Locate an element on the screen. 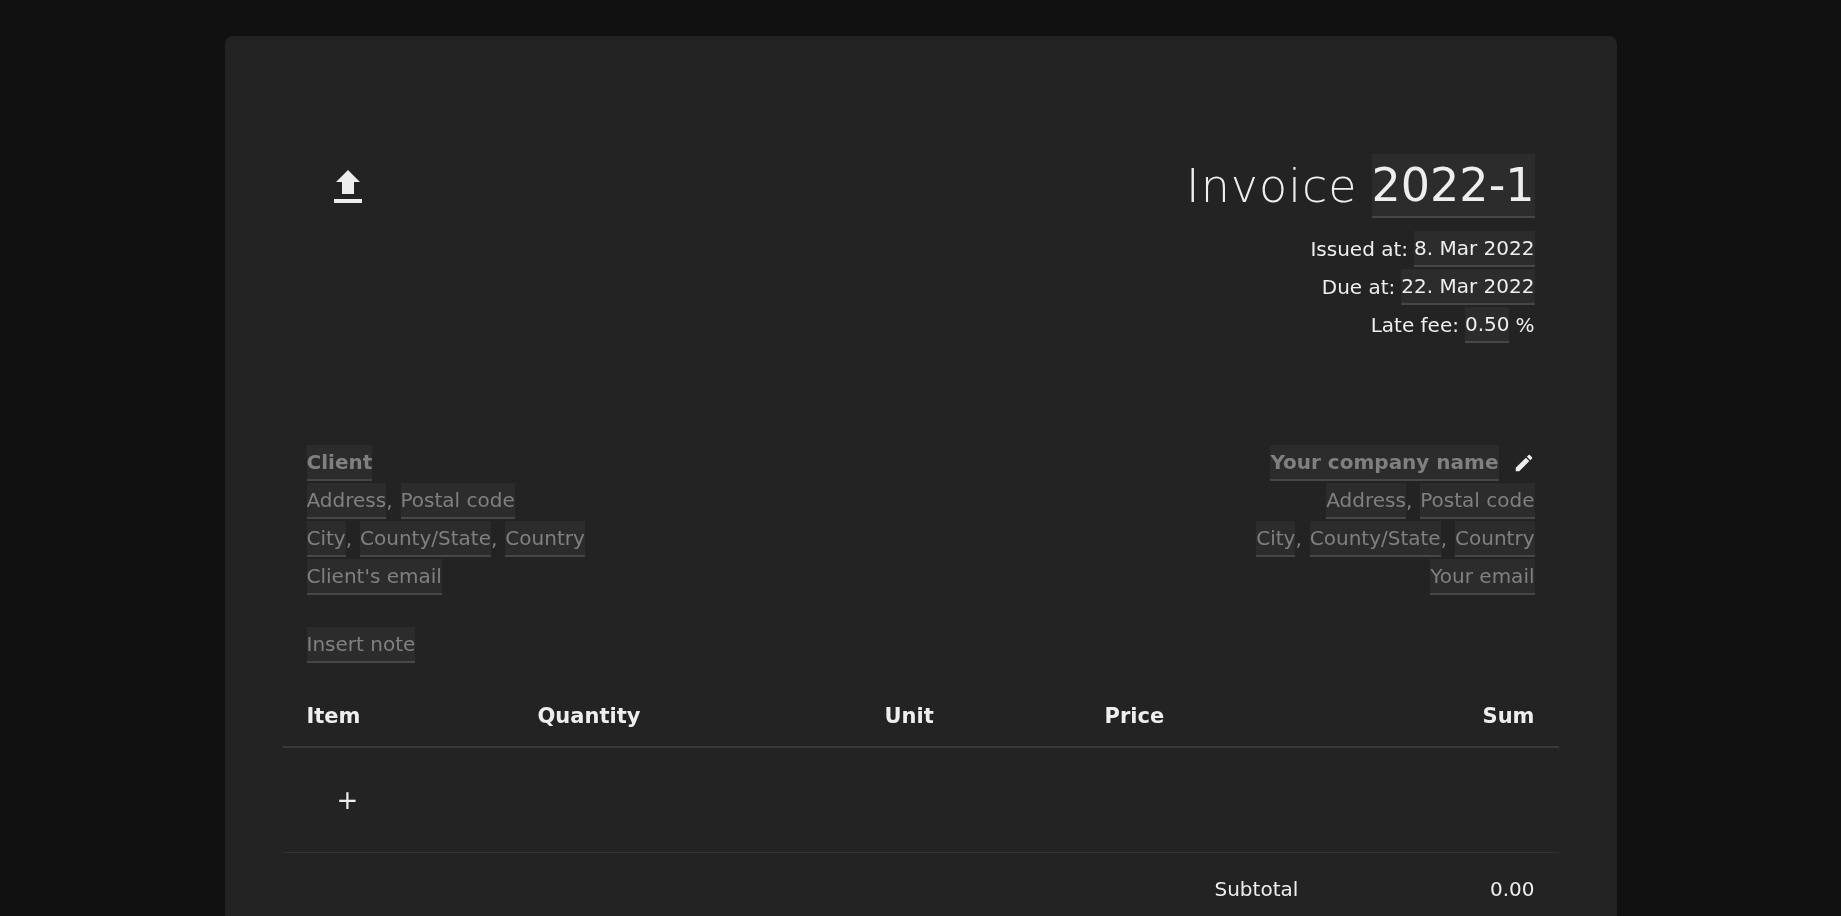  upload-icon is located at coordinates (347, 187).